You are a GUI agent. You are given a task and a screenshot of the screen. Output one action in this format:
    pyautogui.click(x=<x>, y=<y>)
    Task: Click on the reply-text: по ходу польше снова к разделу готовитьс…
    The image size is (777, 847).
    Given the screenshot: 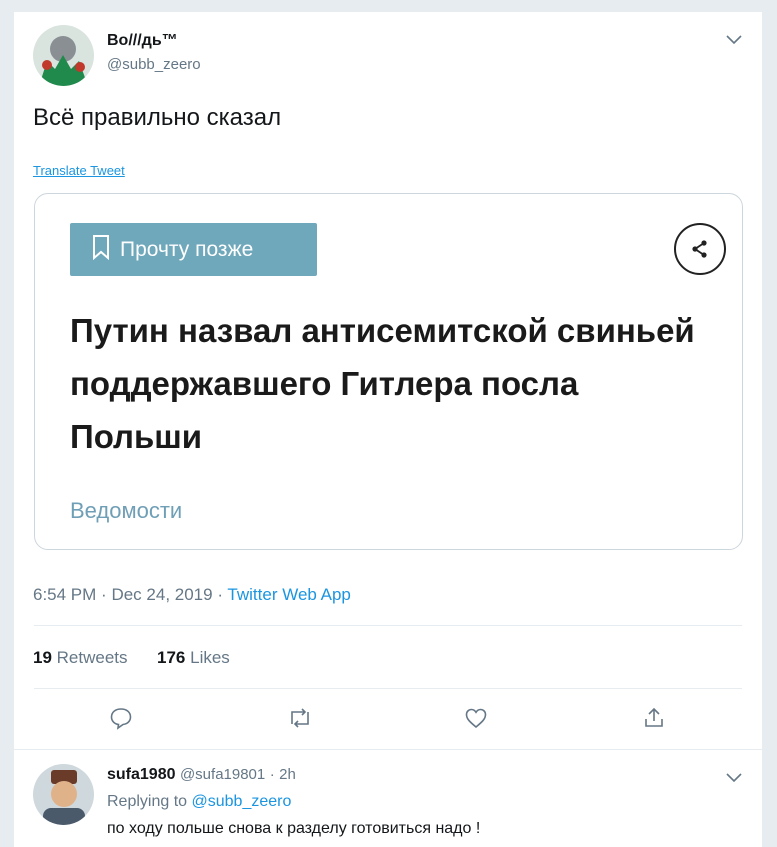 What is the action you would take?
    pyautogui.click(x=294, y=828)
    